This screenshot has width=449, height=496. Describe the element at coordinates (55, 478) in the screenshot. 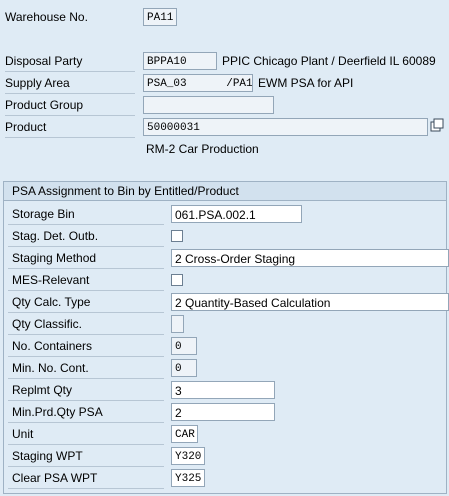

I see `clear-psa-wpt-label: Clear PSA WPT` at that location.